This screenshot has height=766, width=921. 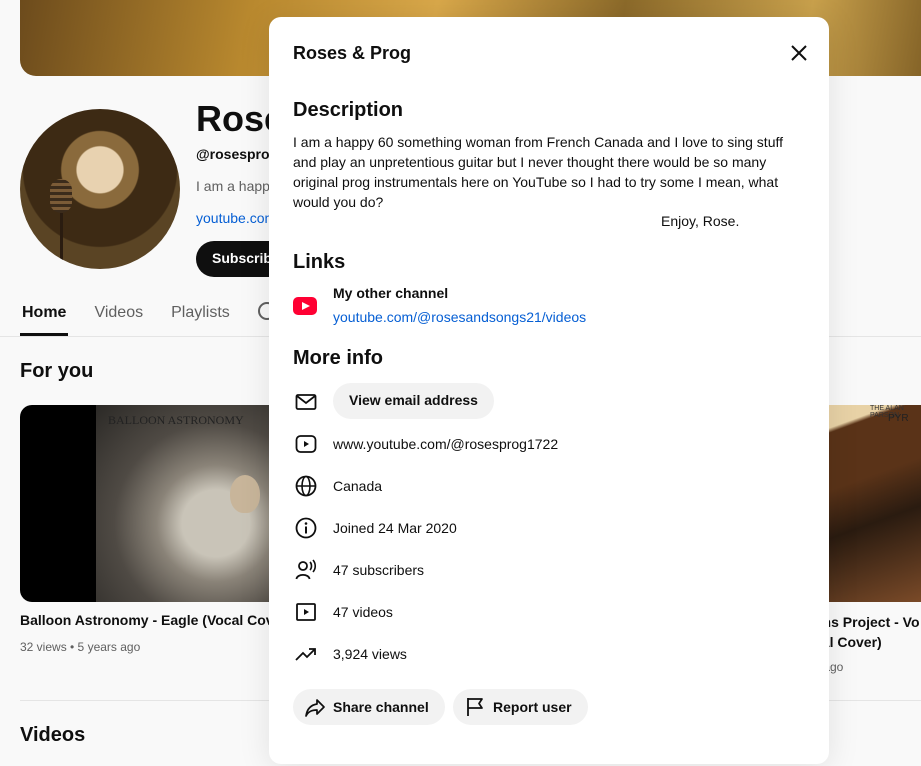 I want to click on youtube-icon, so click(x=305, y=306).